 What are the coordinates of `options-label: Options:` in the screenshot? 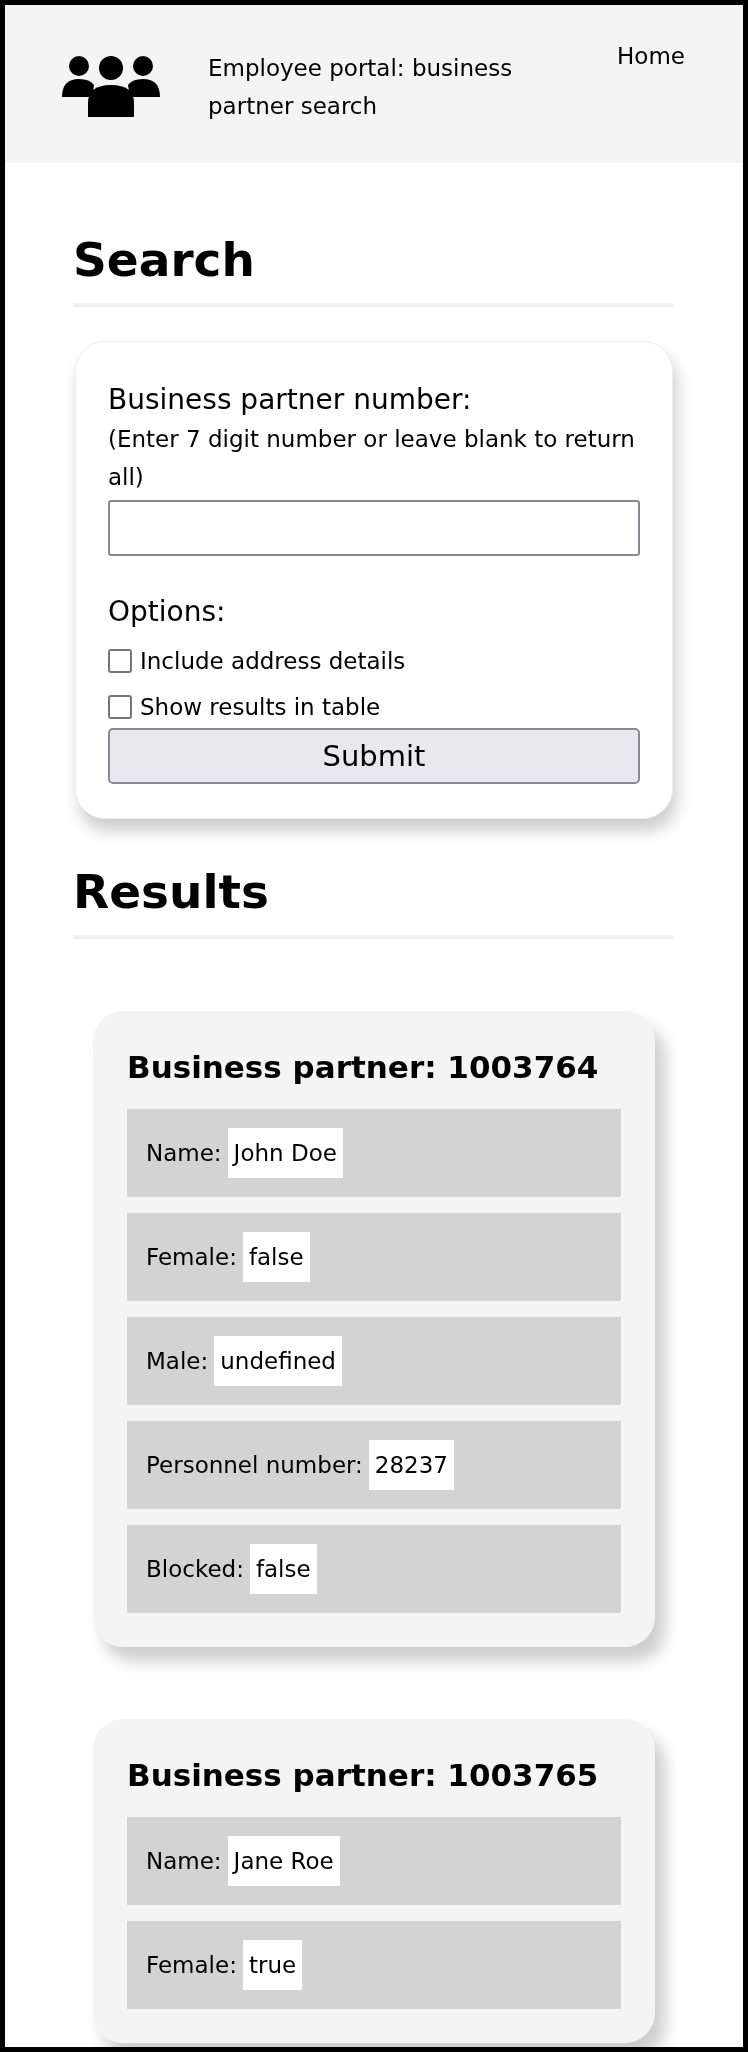 It's located at (167, 612).